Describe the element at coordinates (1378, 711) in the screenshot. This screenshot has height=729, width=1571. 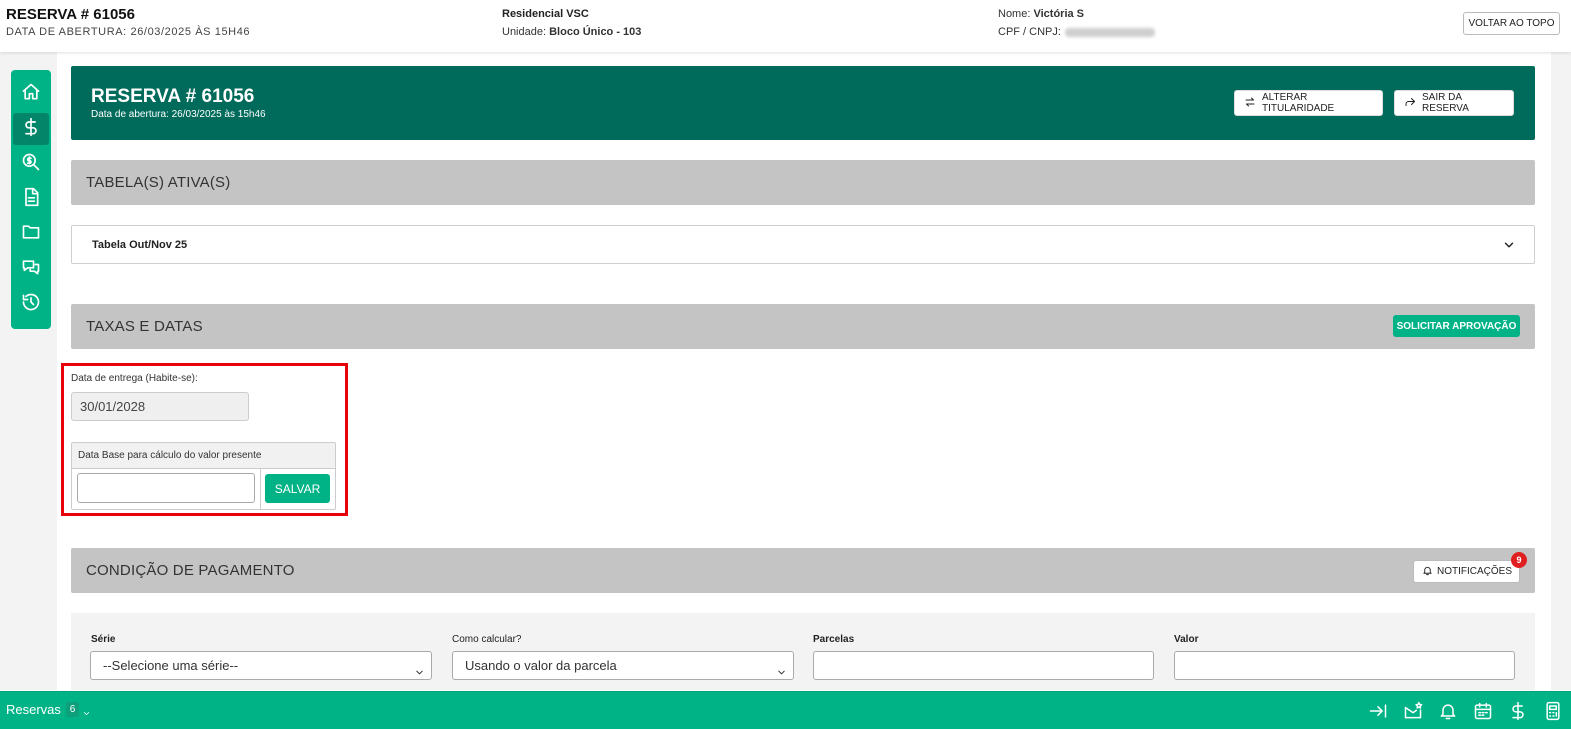
I see `arrow-to-right-icon` at that location.